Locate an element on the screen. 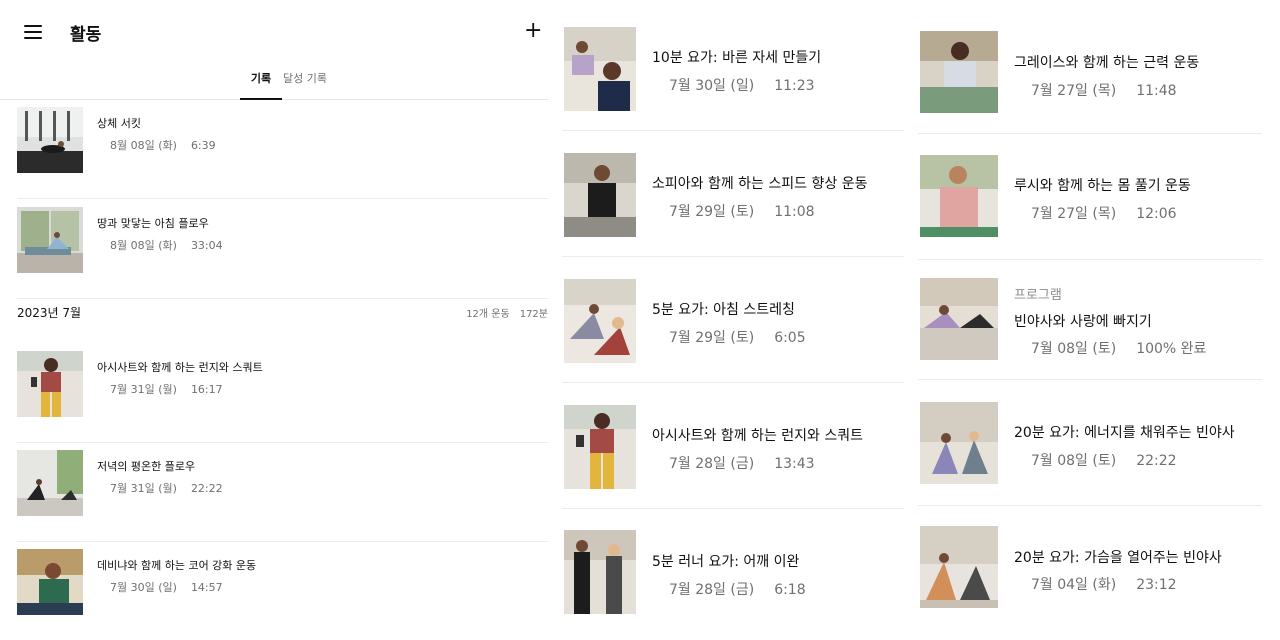  program-tag: 프로그램 is located at coordinates (1038, 295).